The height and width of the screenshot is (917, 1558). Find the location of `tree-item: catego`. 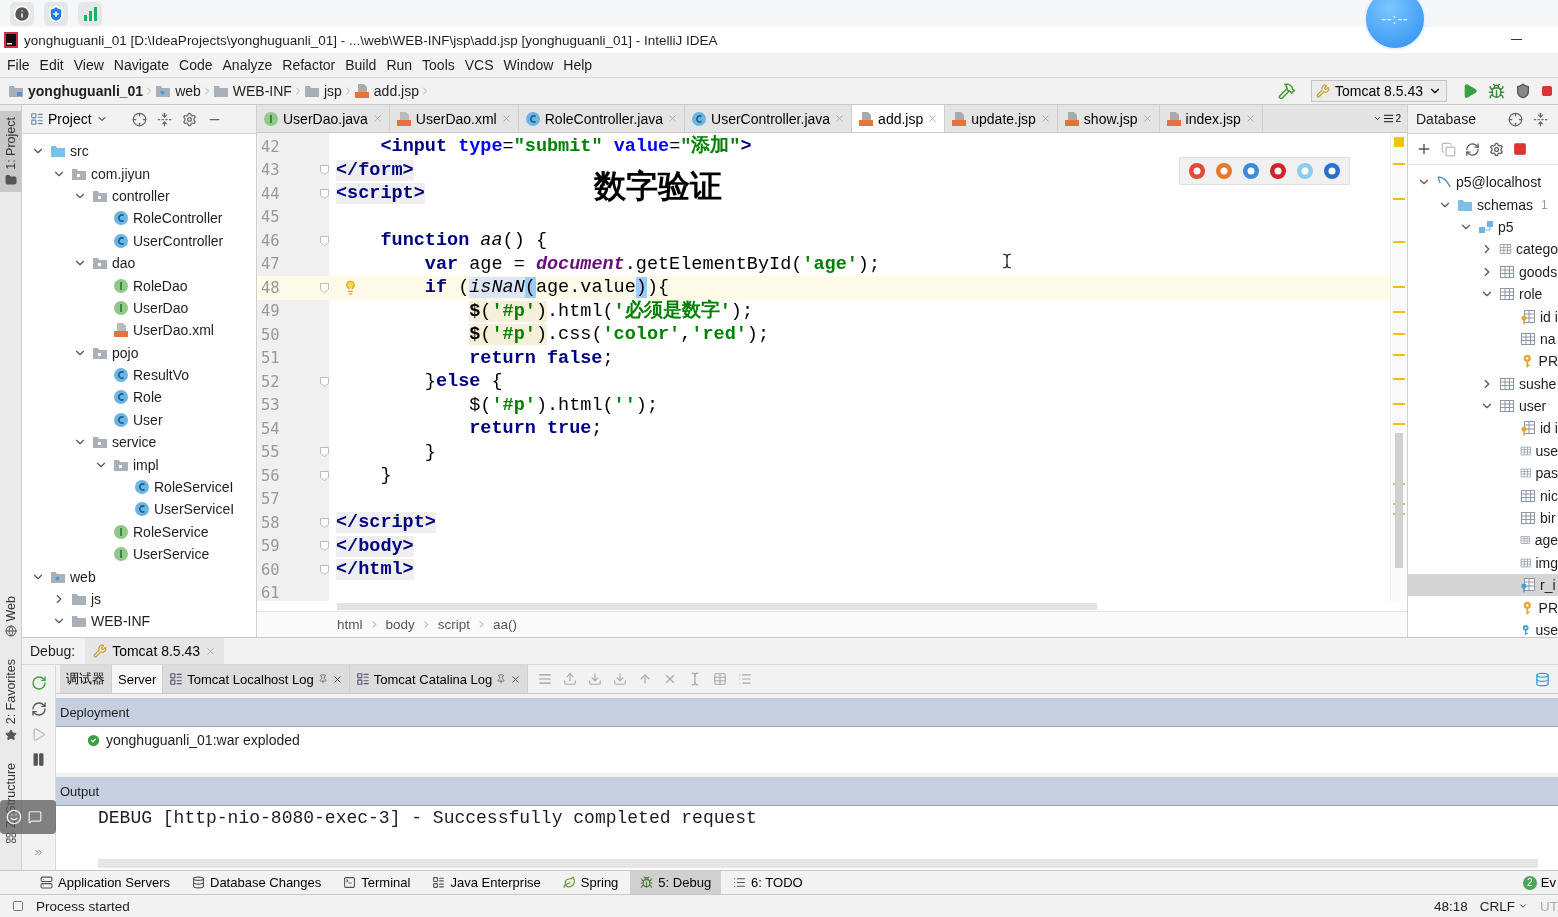

tree-item: catego is located at coordinates (1483, 249).